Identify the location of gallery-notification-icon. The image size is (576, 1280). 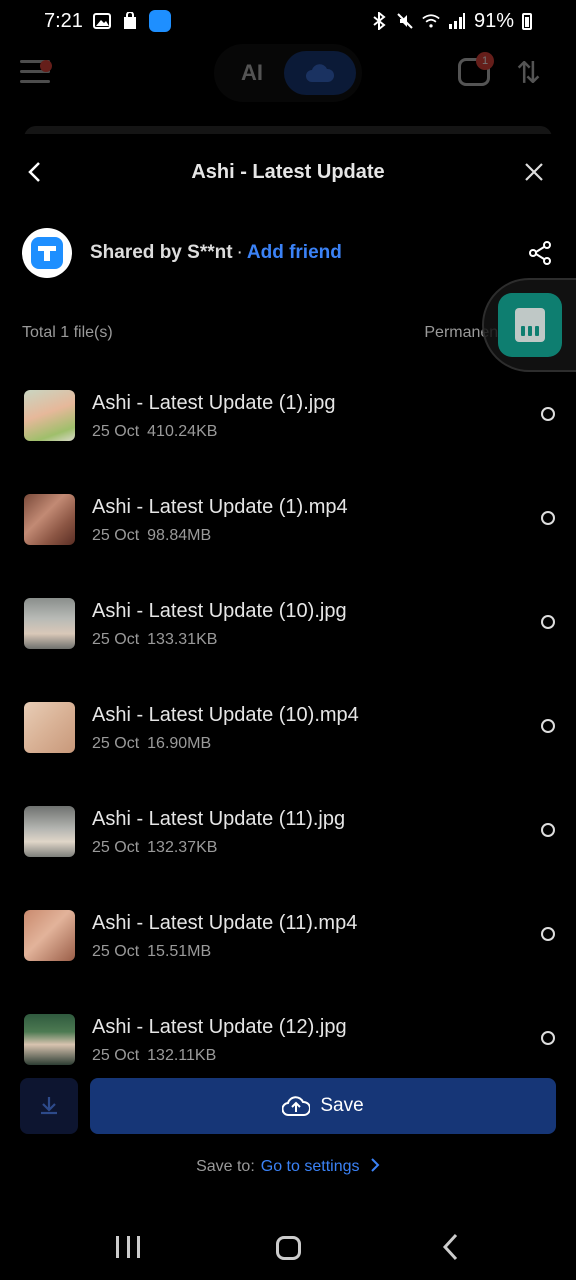
(101, 21).